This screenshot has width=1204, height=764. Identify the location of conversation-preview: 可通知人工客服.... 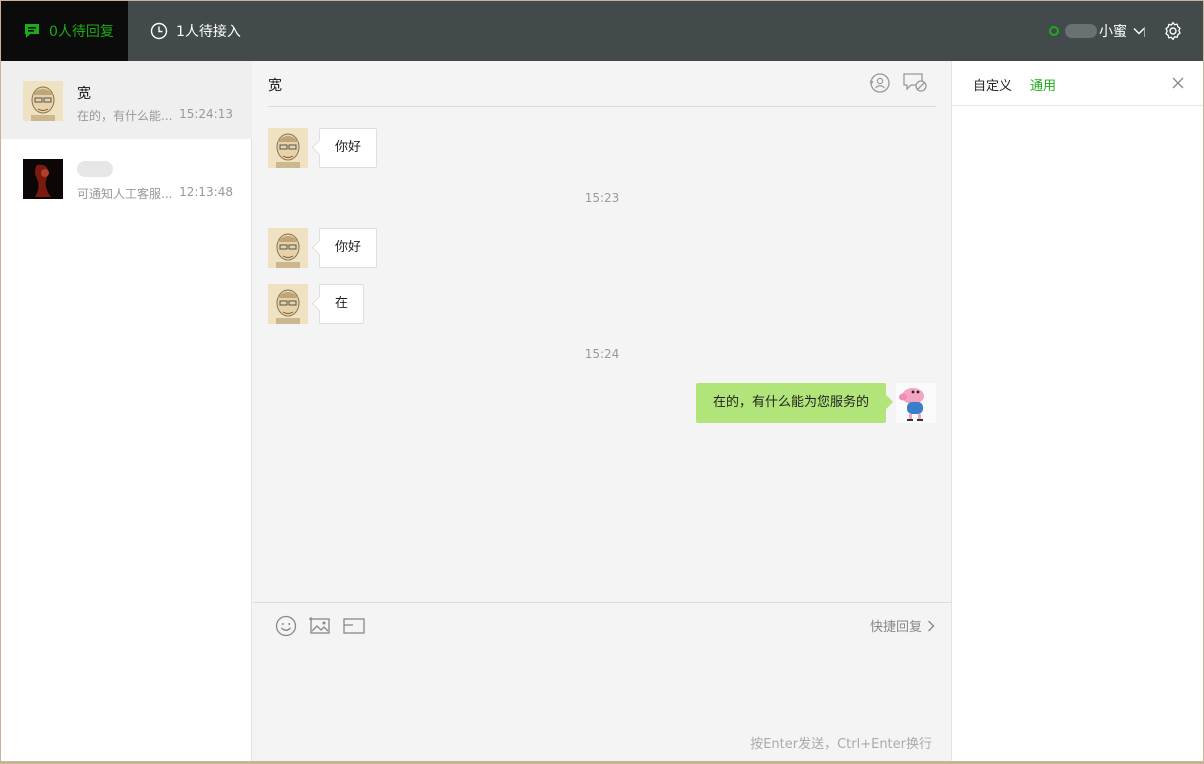
(125, 194).